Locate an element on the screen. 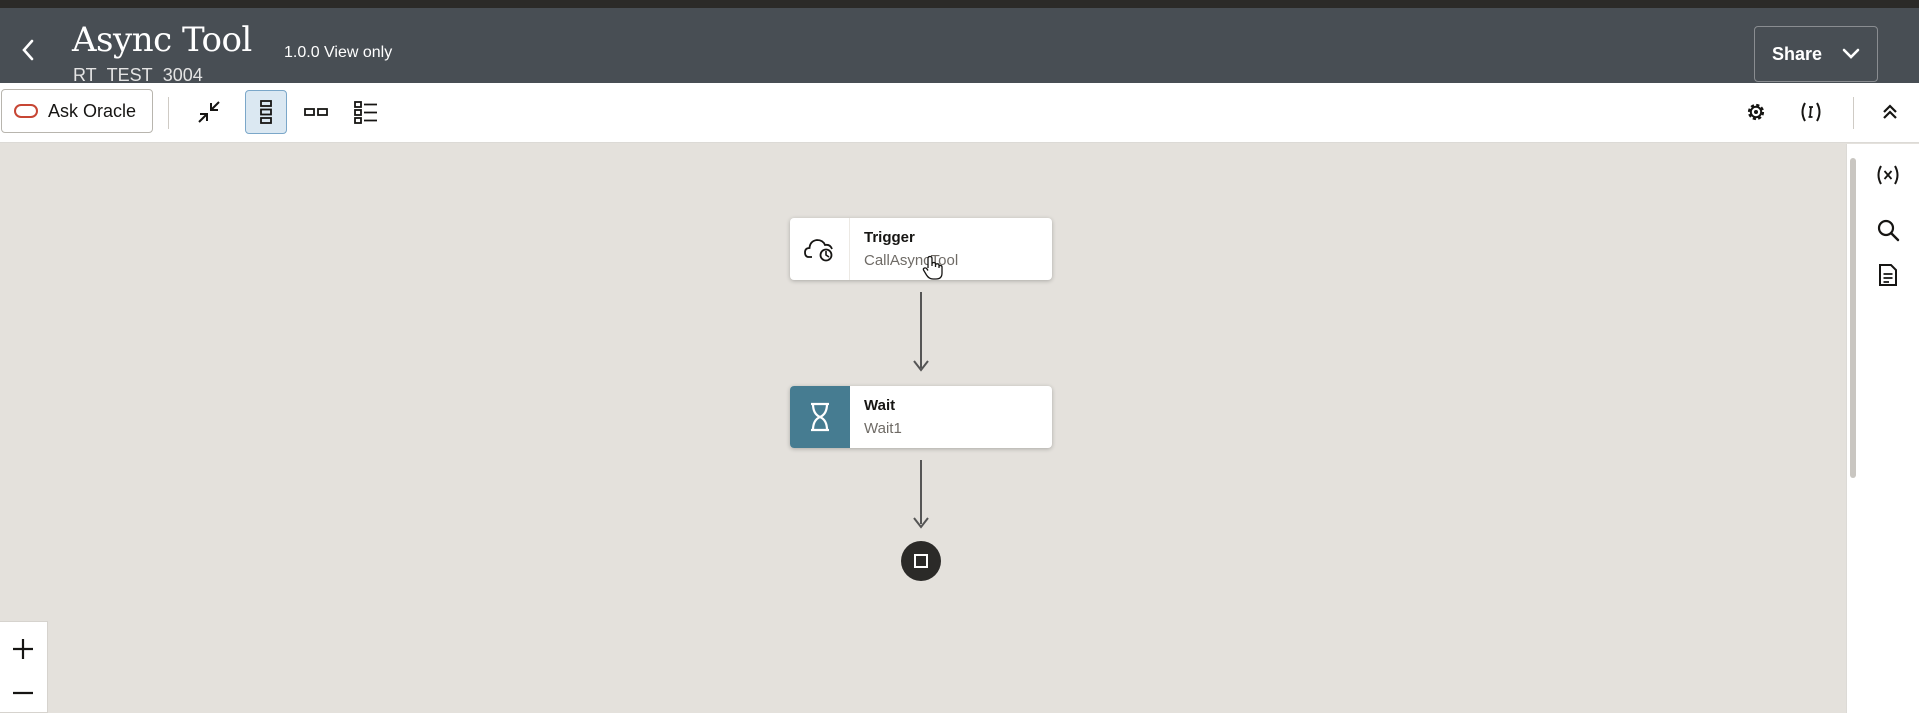  collapse-header-button is located at coordinates (1890, 112).